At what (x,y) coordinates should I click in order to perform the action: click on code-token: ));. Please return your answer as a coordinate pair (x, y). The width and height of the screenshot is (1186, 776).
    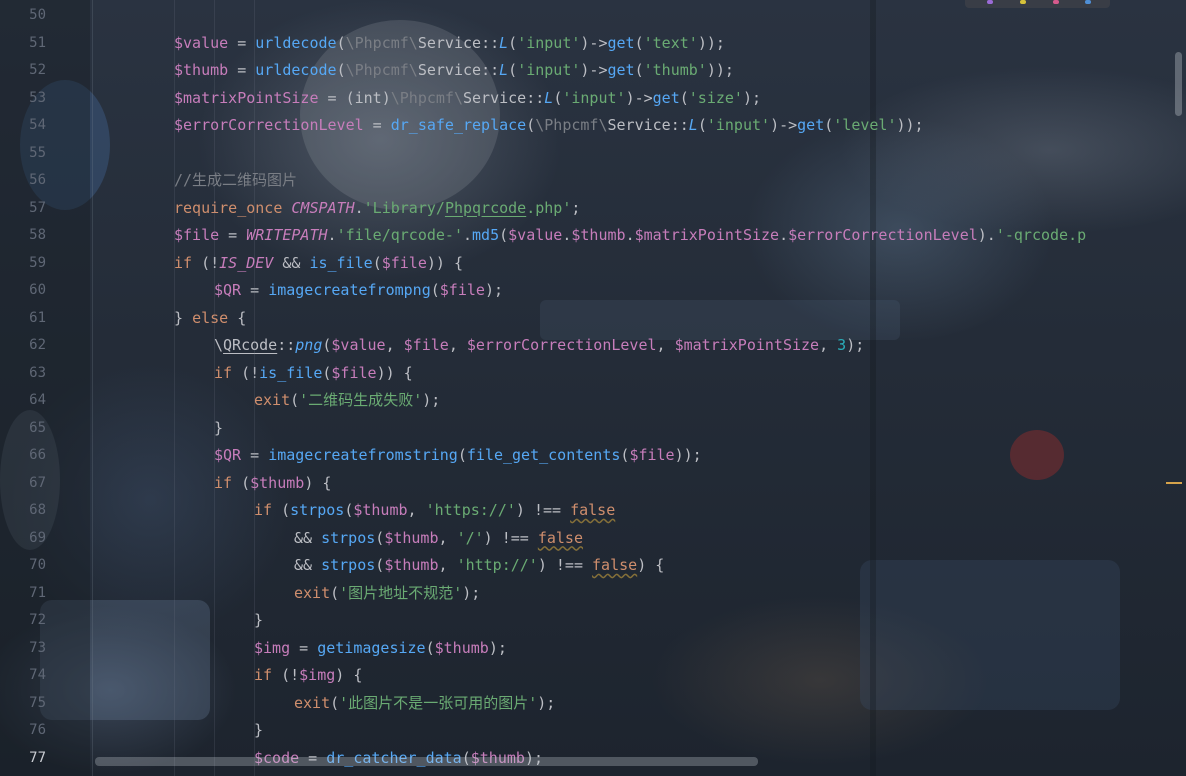
    Looking at the image, I should click on (711, 42).